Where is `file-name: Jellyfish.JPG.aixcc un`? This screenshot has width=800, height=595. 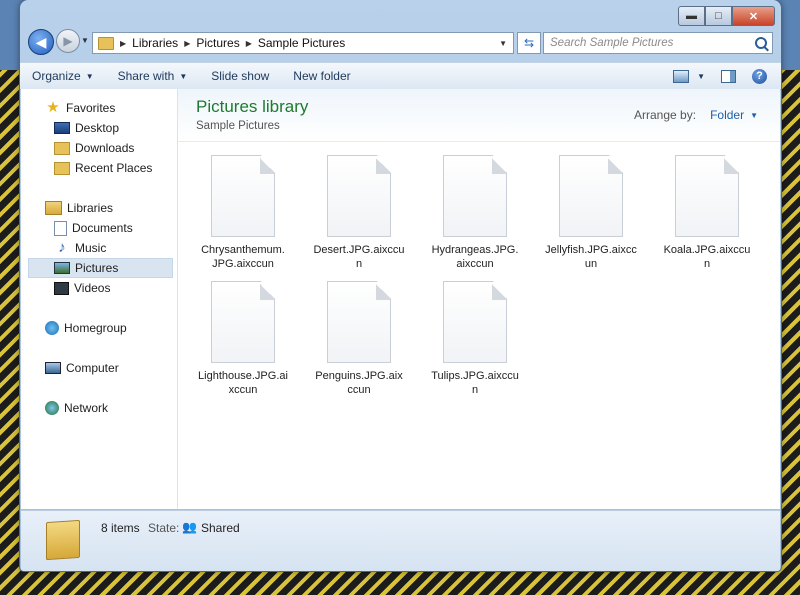 file-name: Jellyfish.JPG.aixcc un is located at coordinates (591, 257).